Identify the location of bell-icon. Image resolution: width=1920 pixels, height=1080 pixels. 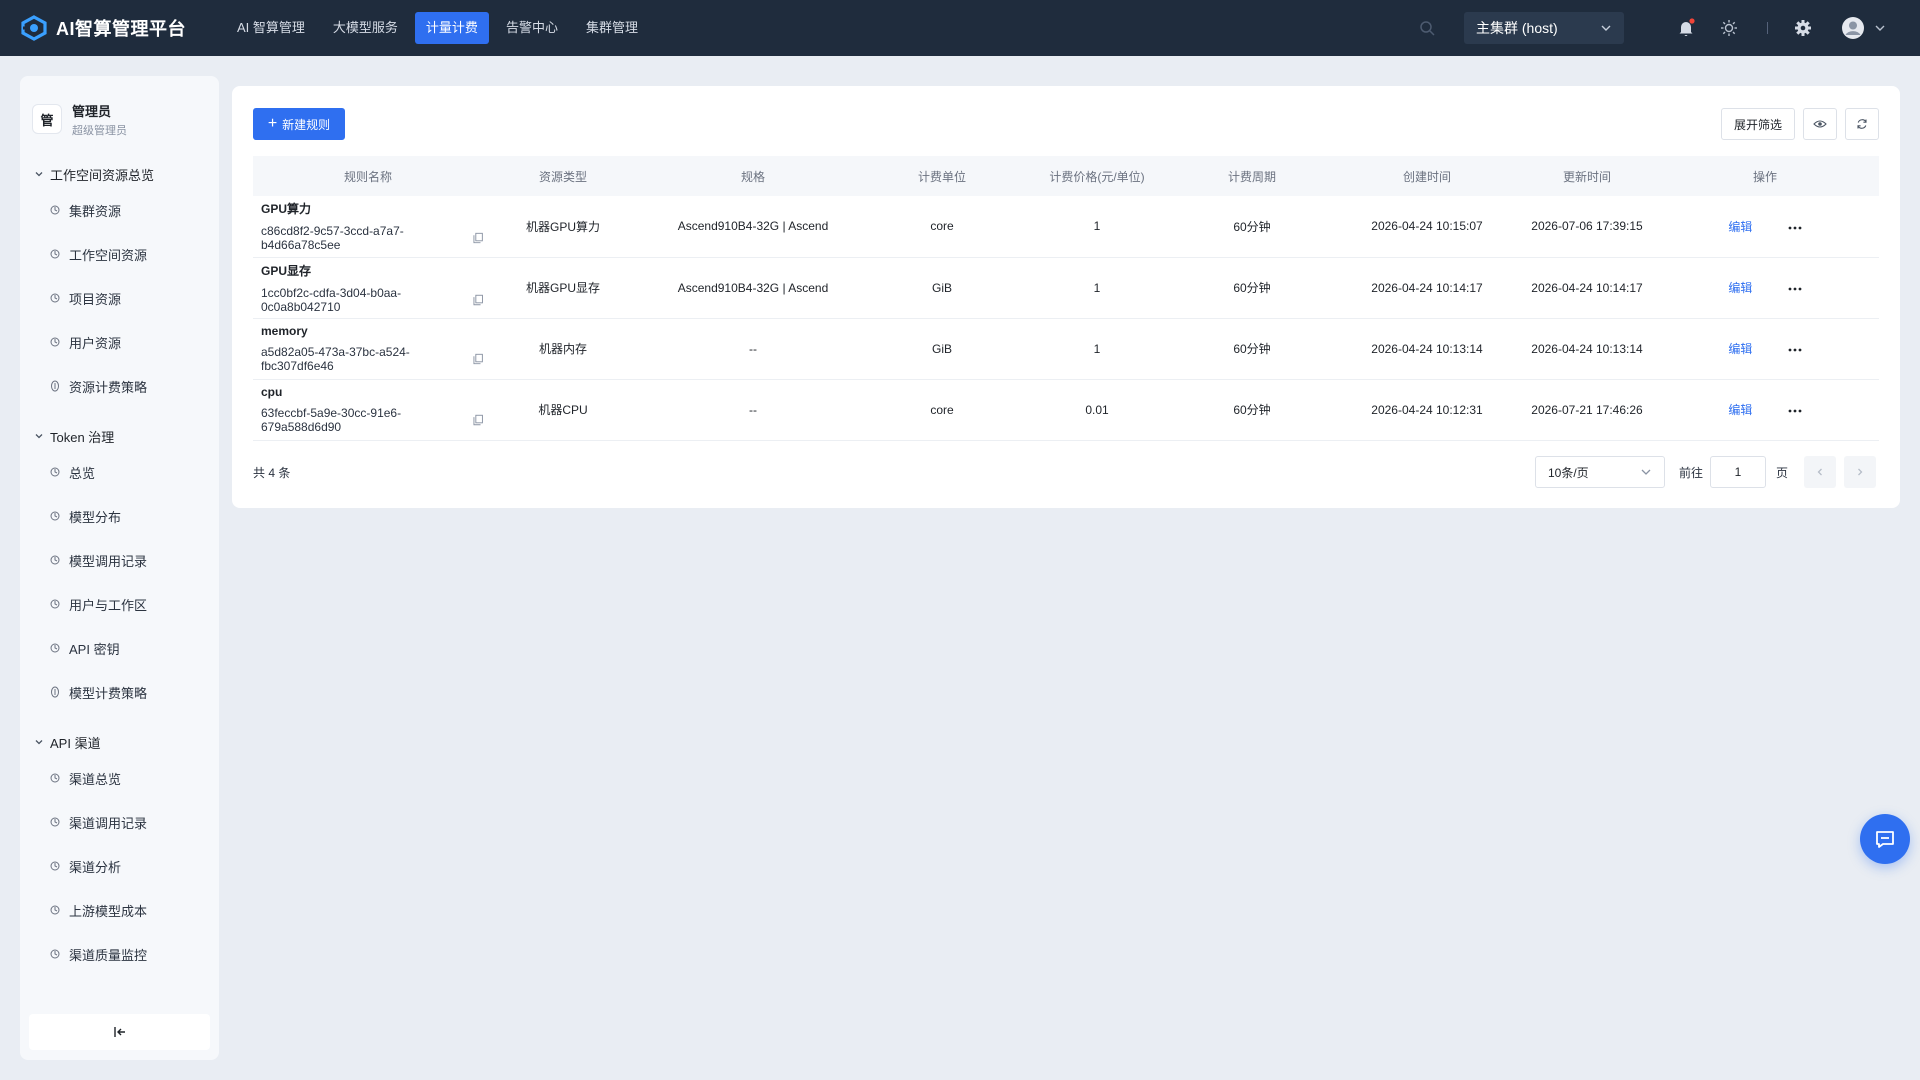
(1686, 28).